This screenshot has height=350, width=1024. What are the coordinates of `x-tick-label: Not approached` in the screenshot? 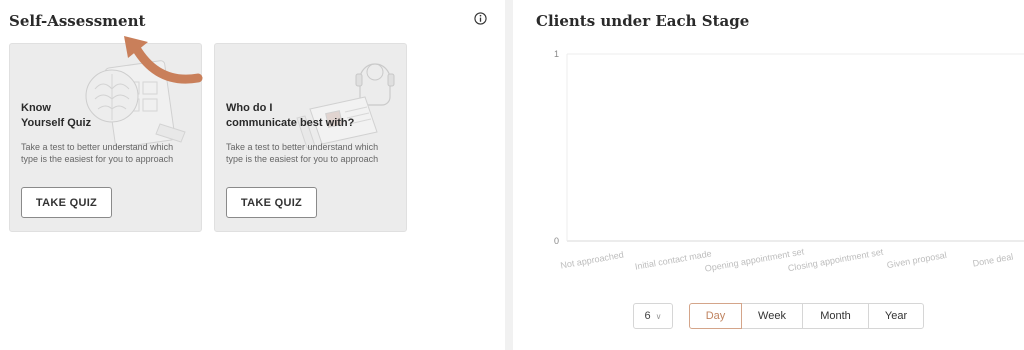 It's located at (592, 260).